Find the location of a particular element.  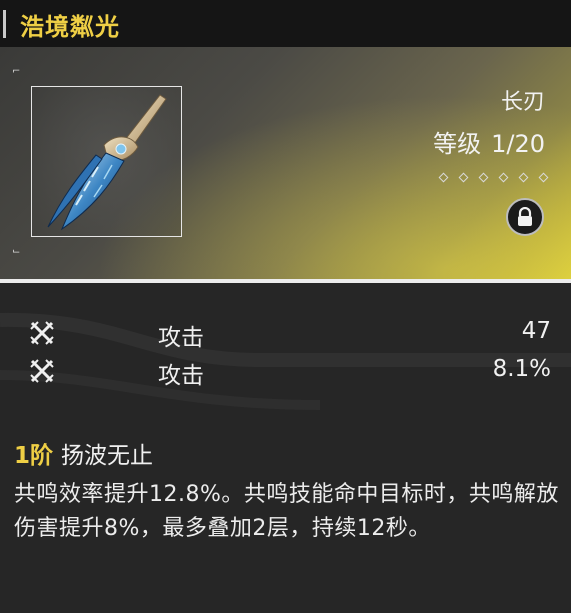

section-divider is located at coordinates (285, 281).